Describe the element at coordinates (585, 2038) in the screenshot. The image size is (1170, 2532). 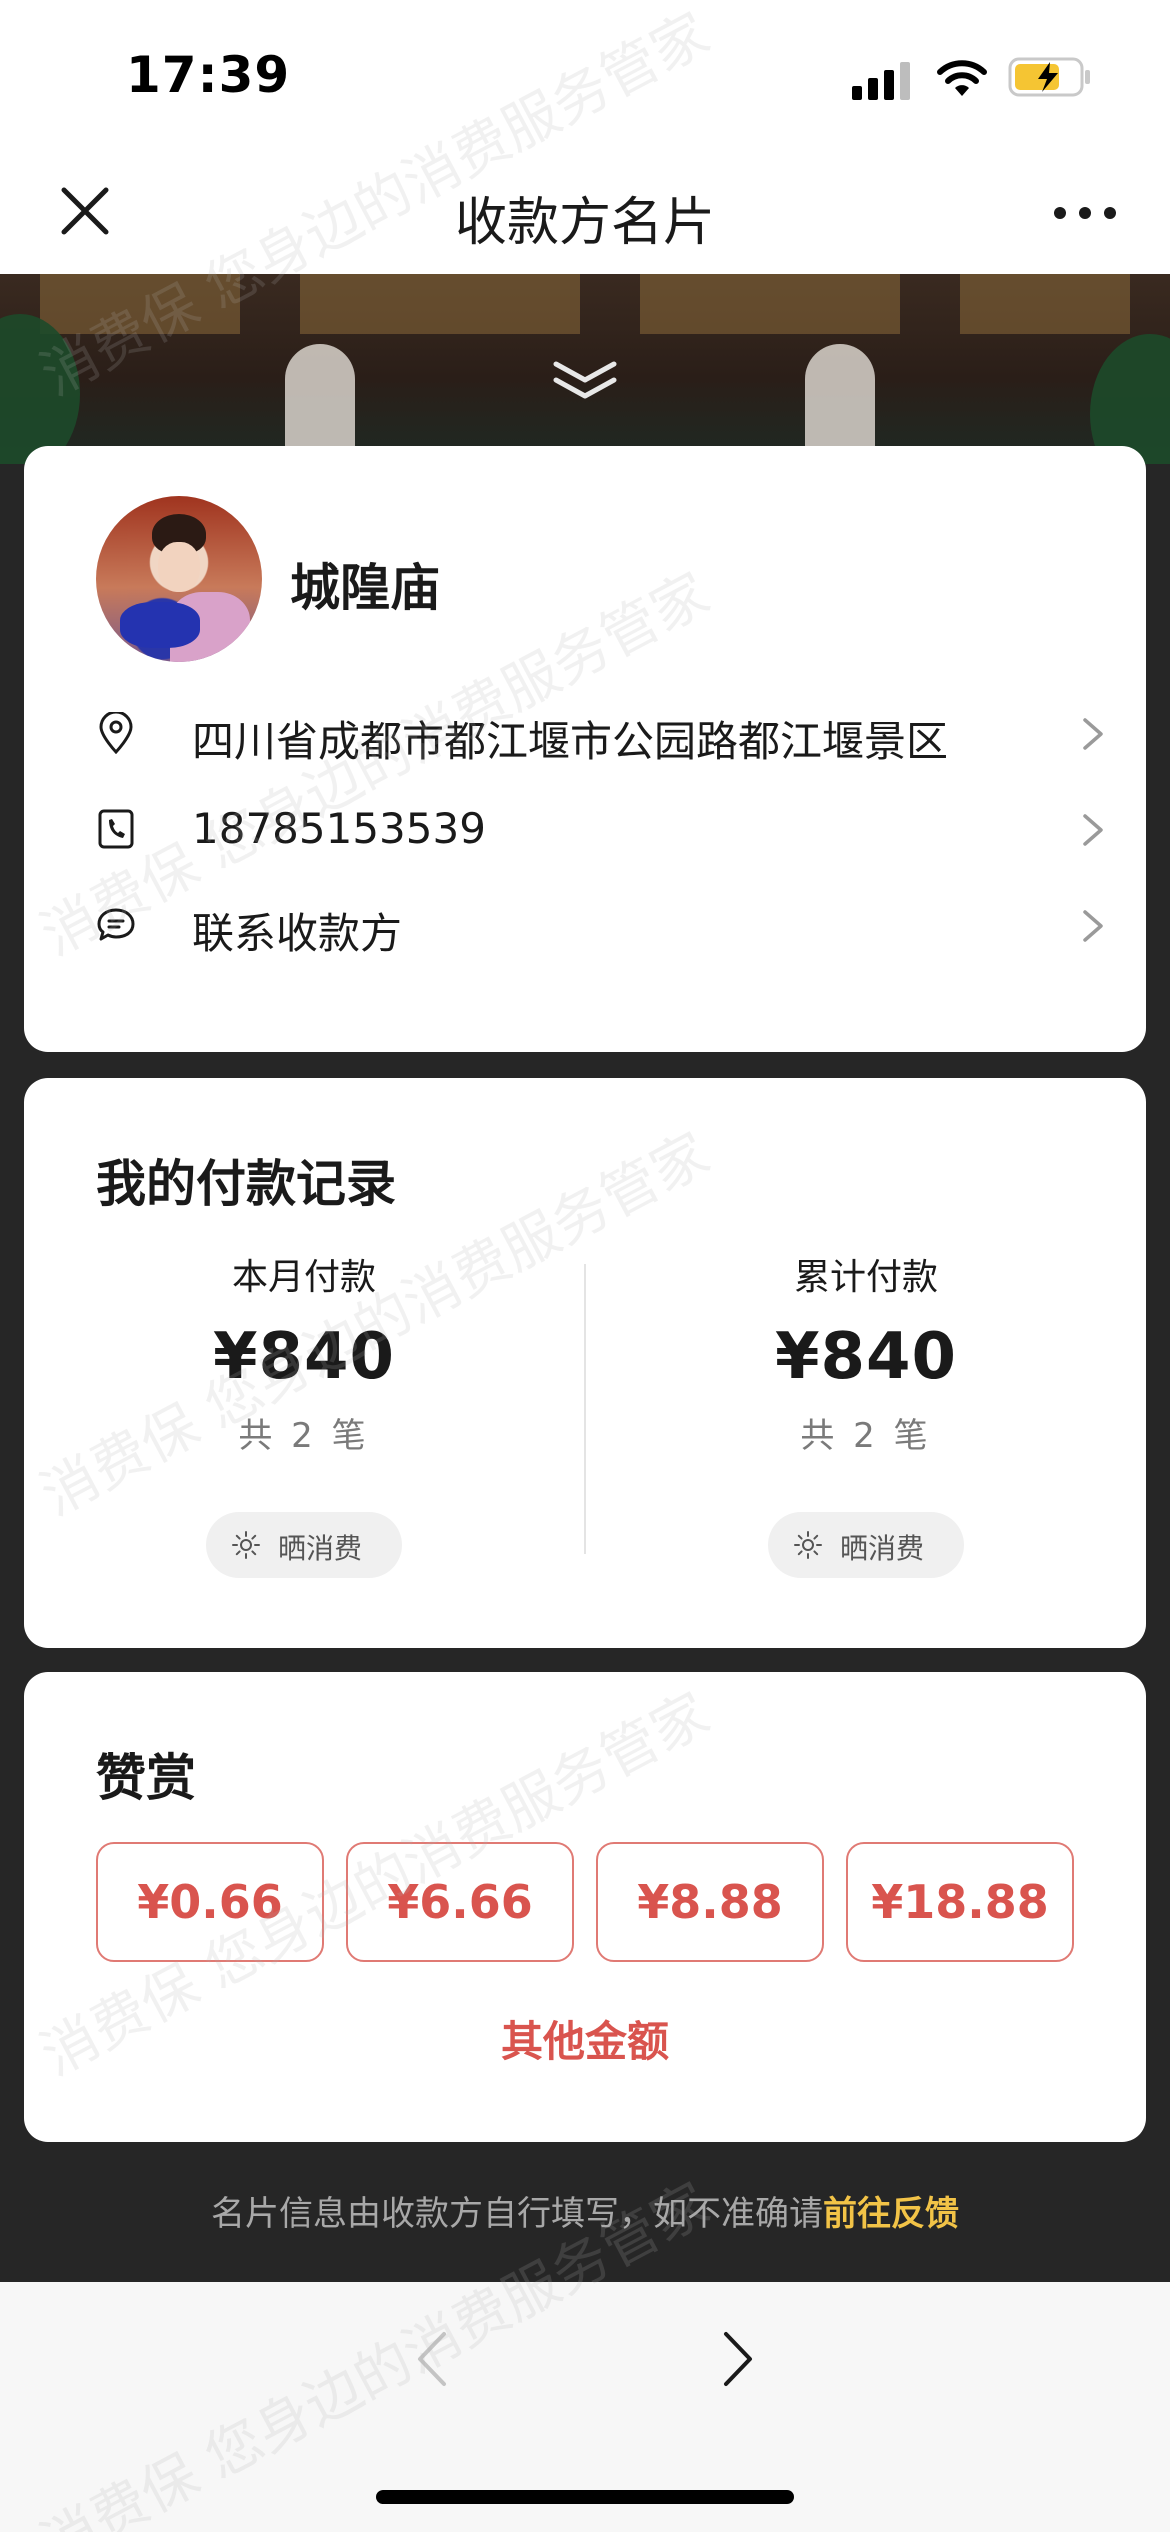
I see `other-amount-button: 其他金额` at that location.